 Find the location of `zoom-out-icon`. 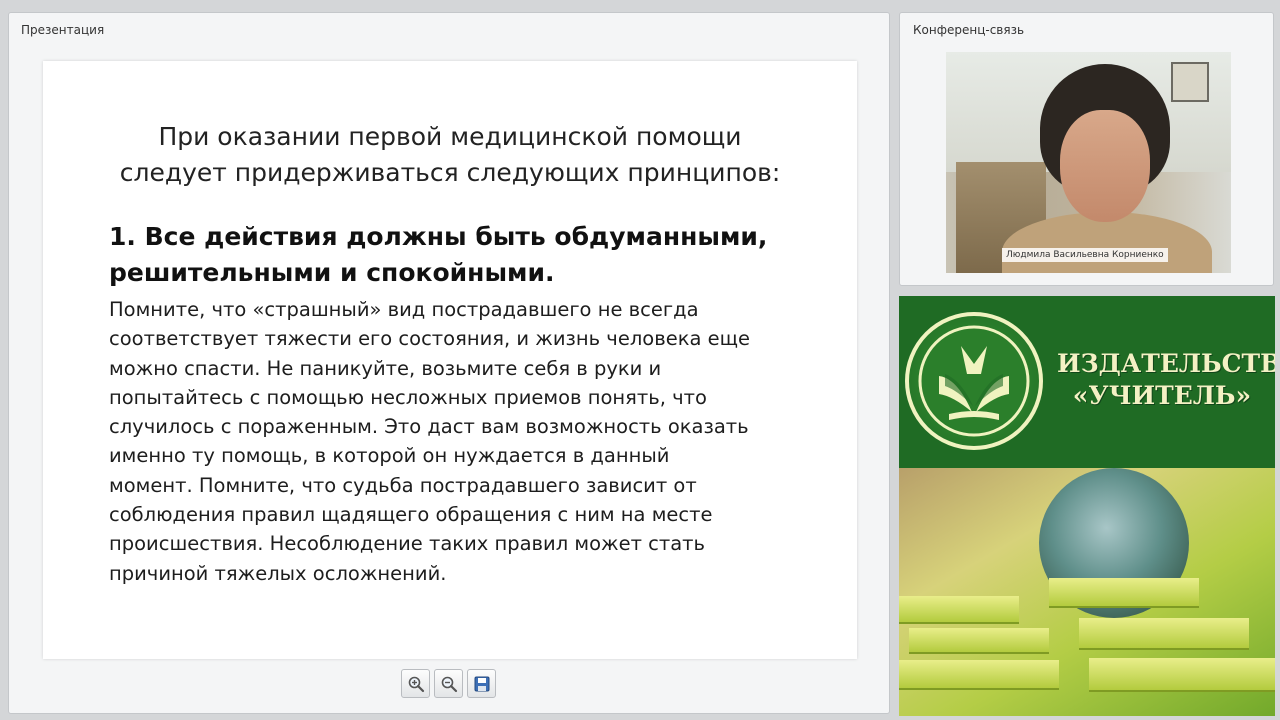

zoom-out-icon is located at coordinates (449, 684).